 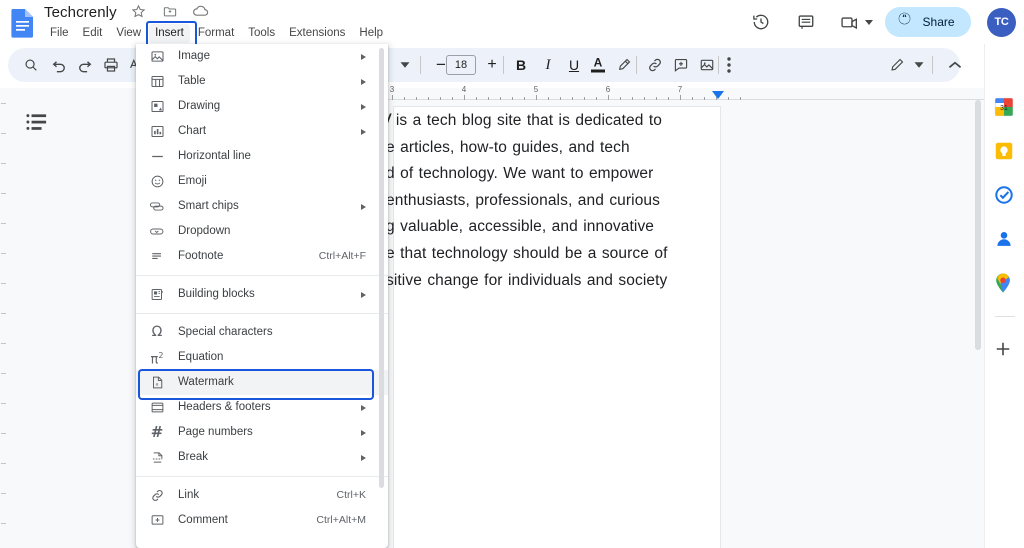 I want to click on add-addon-icon, so click(x=1005, y=351).